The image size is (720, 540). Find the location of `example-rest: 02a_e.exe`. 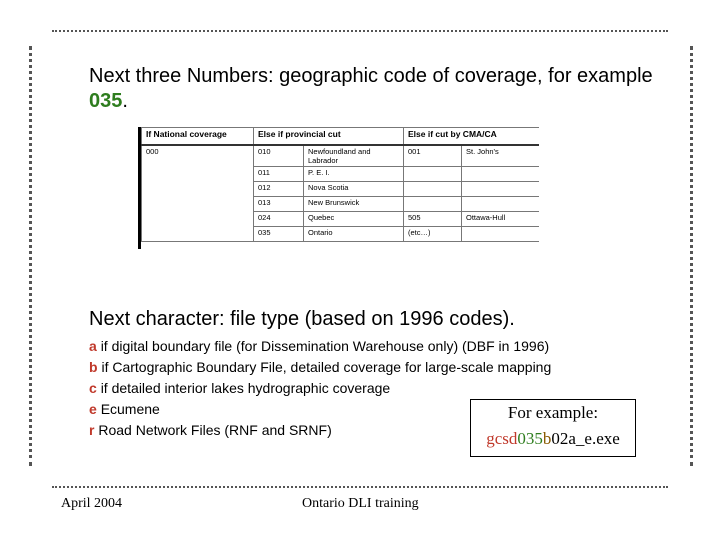

example-rest: 02a_e.exe is located at coordinates (585, 438).